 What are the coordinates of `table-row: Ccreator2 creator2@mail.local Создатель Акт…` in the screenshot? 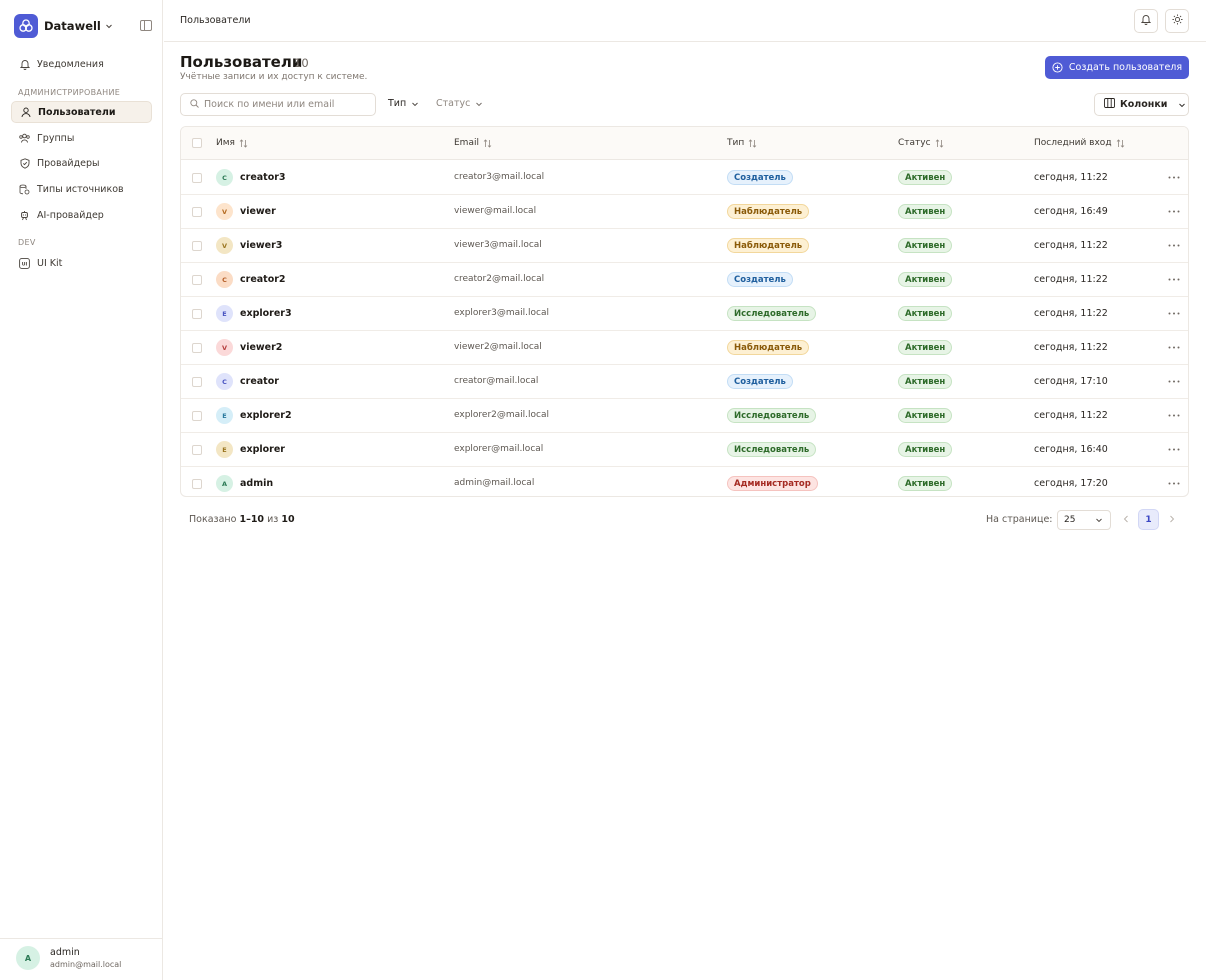 It's located at (684, 280).